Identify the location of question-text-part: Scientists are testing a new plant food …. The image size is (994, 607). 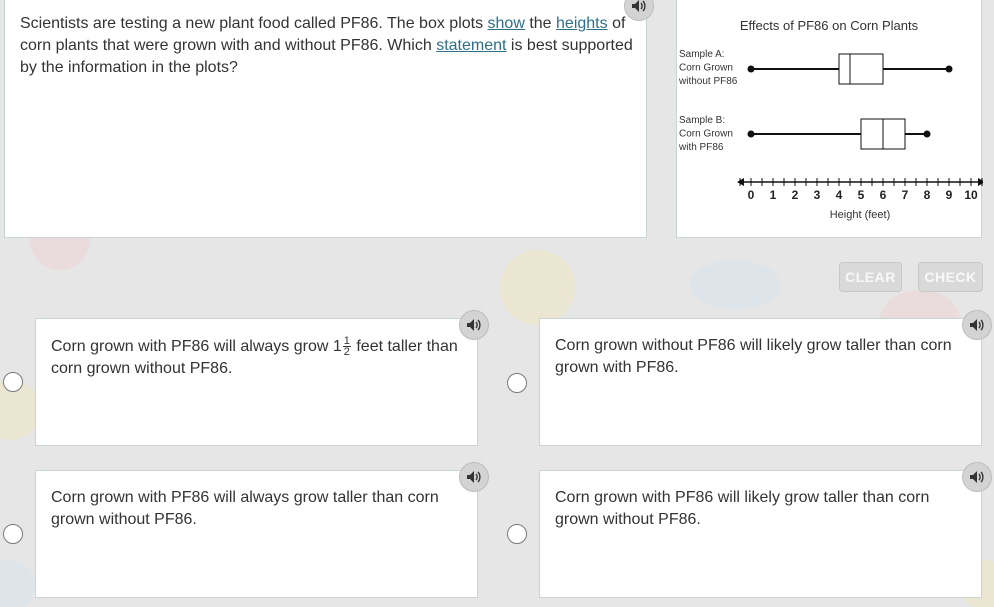
(254, 23).